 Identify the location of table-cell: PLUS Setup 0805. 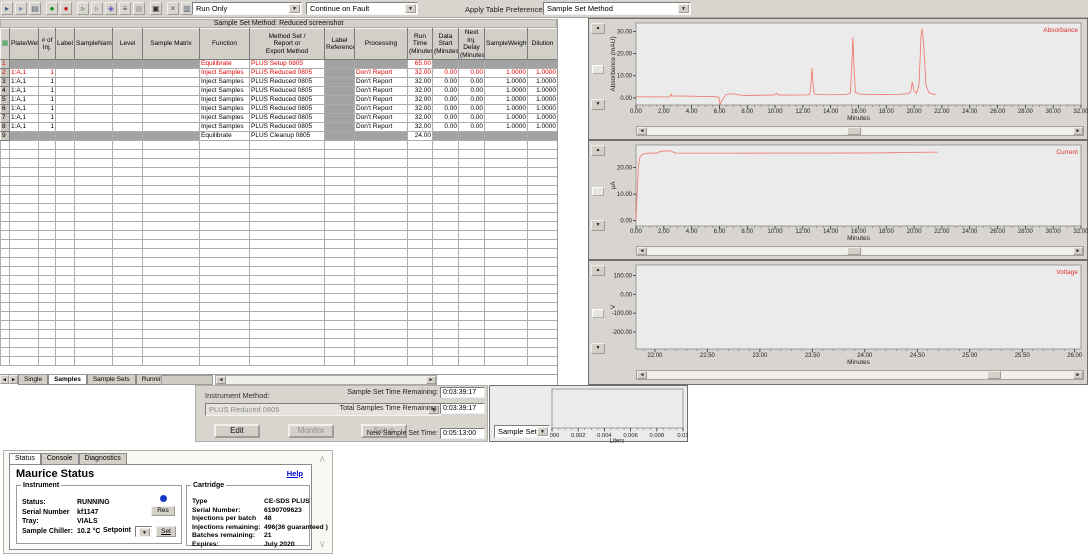
(287, 64).